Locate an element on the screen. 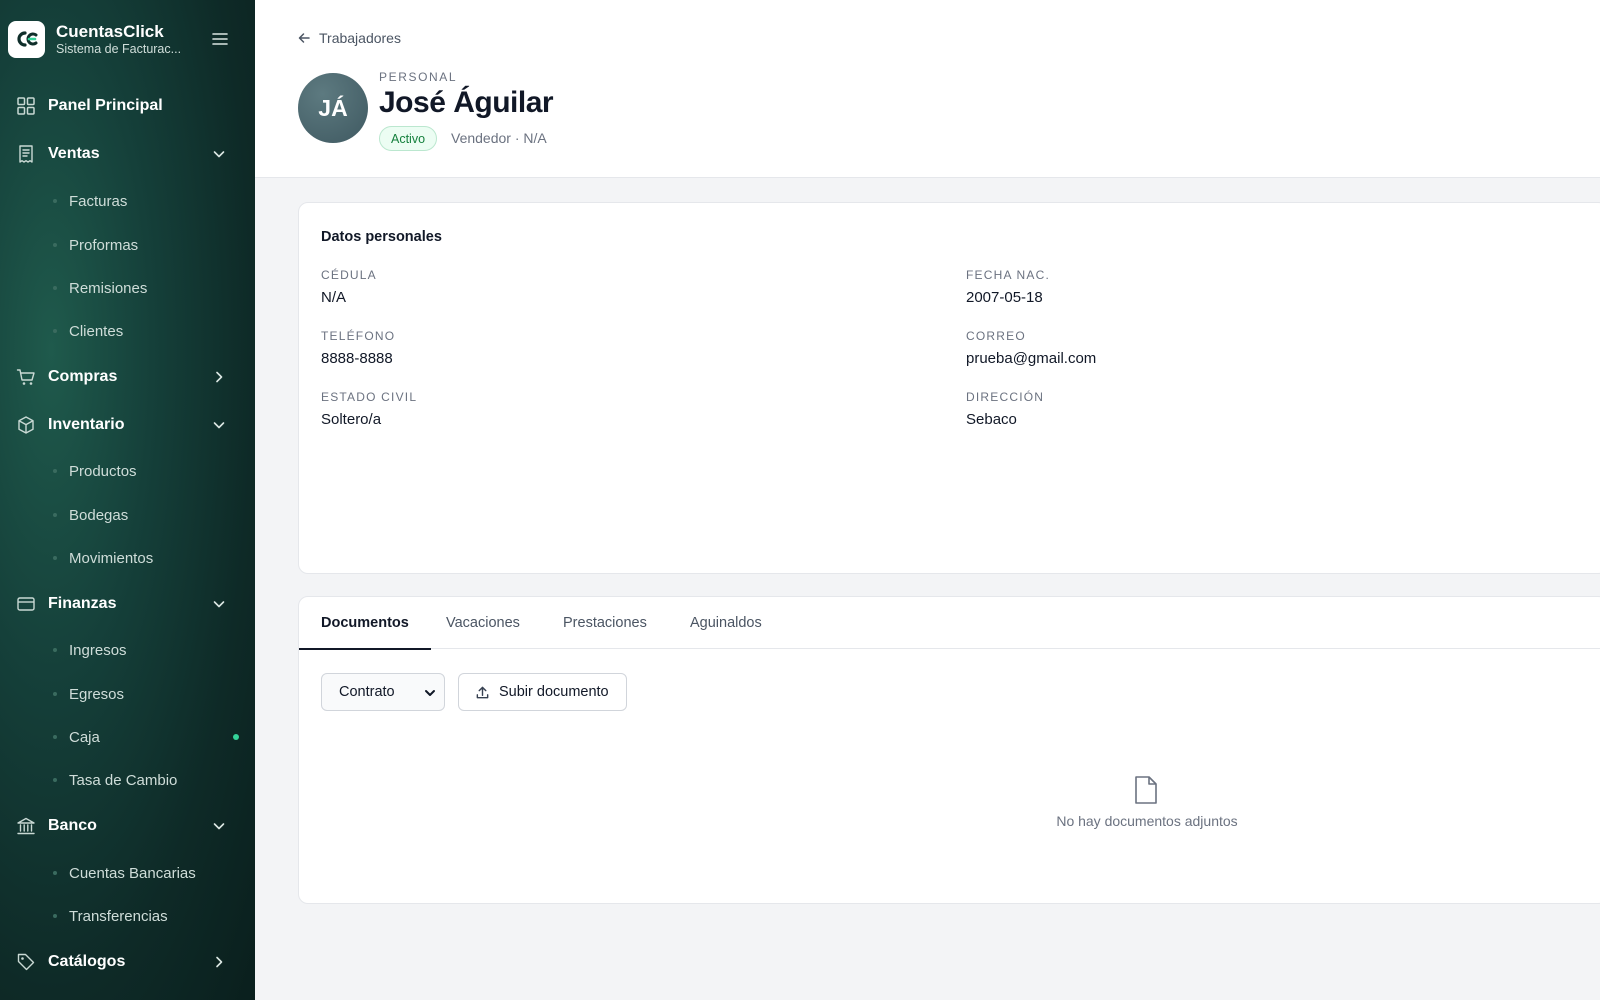  sidebar-subitem-label: Bodegas is located at coordinates (99, 515).